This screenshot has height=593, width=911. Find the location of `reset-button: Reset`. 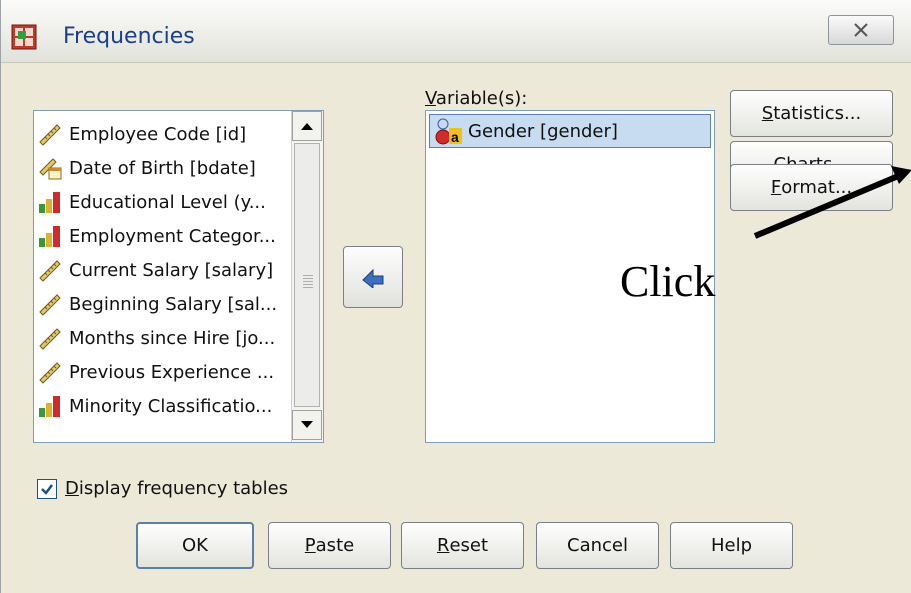

reset-button: Reset is located at coordinates (462, 545).